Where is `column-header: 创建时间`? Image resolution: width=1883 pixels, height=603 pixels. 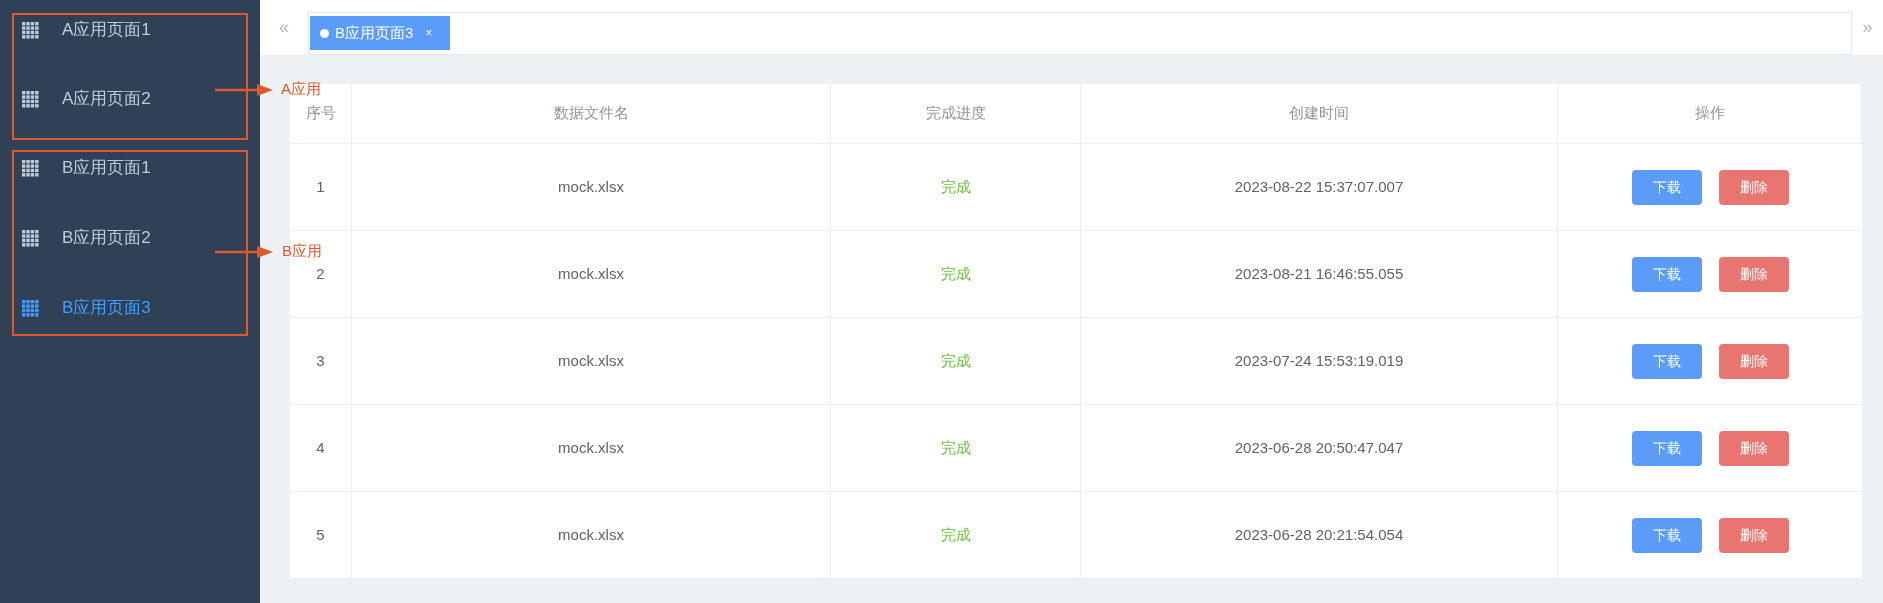 column-header: 创建时间 is located at coordinates (1319, 113).